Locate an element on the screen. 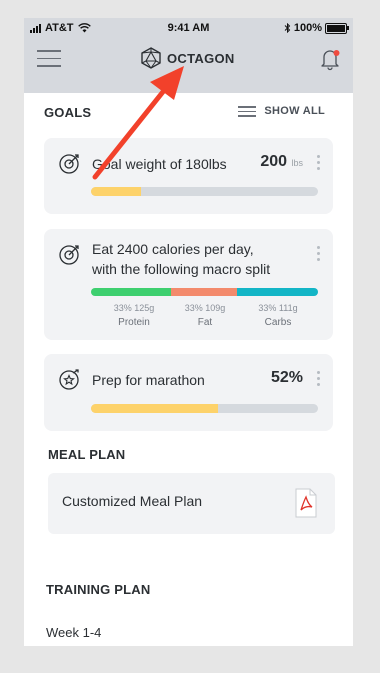 The width and height of the screenshot is (380, 673). bell-icon is located at coordinates (330, 59).